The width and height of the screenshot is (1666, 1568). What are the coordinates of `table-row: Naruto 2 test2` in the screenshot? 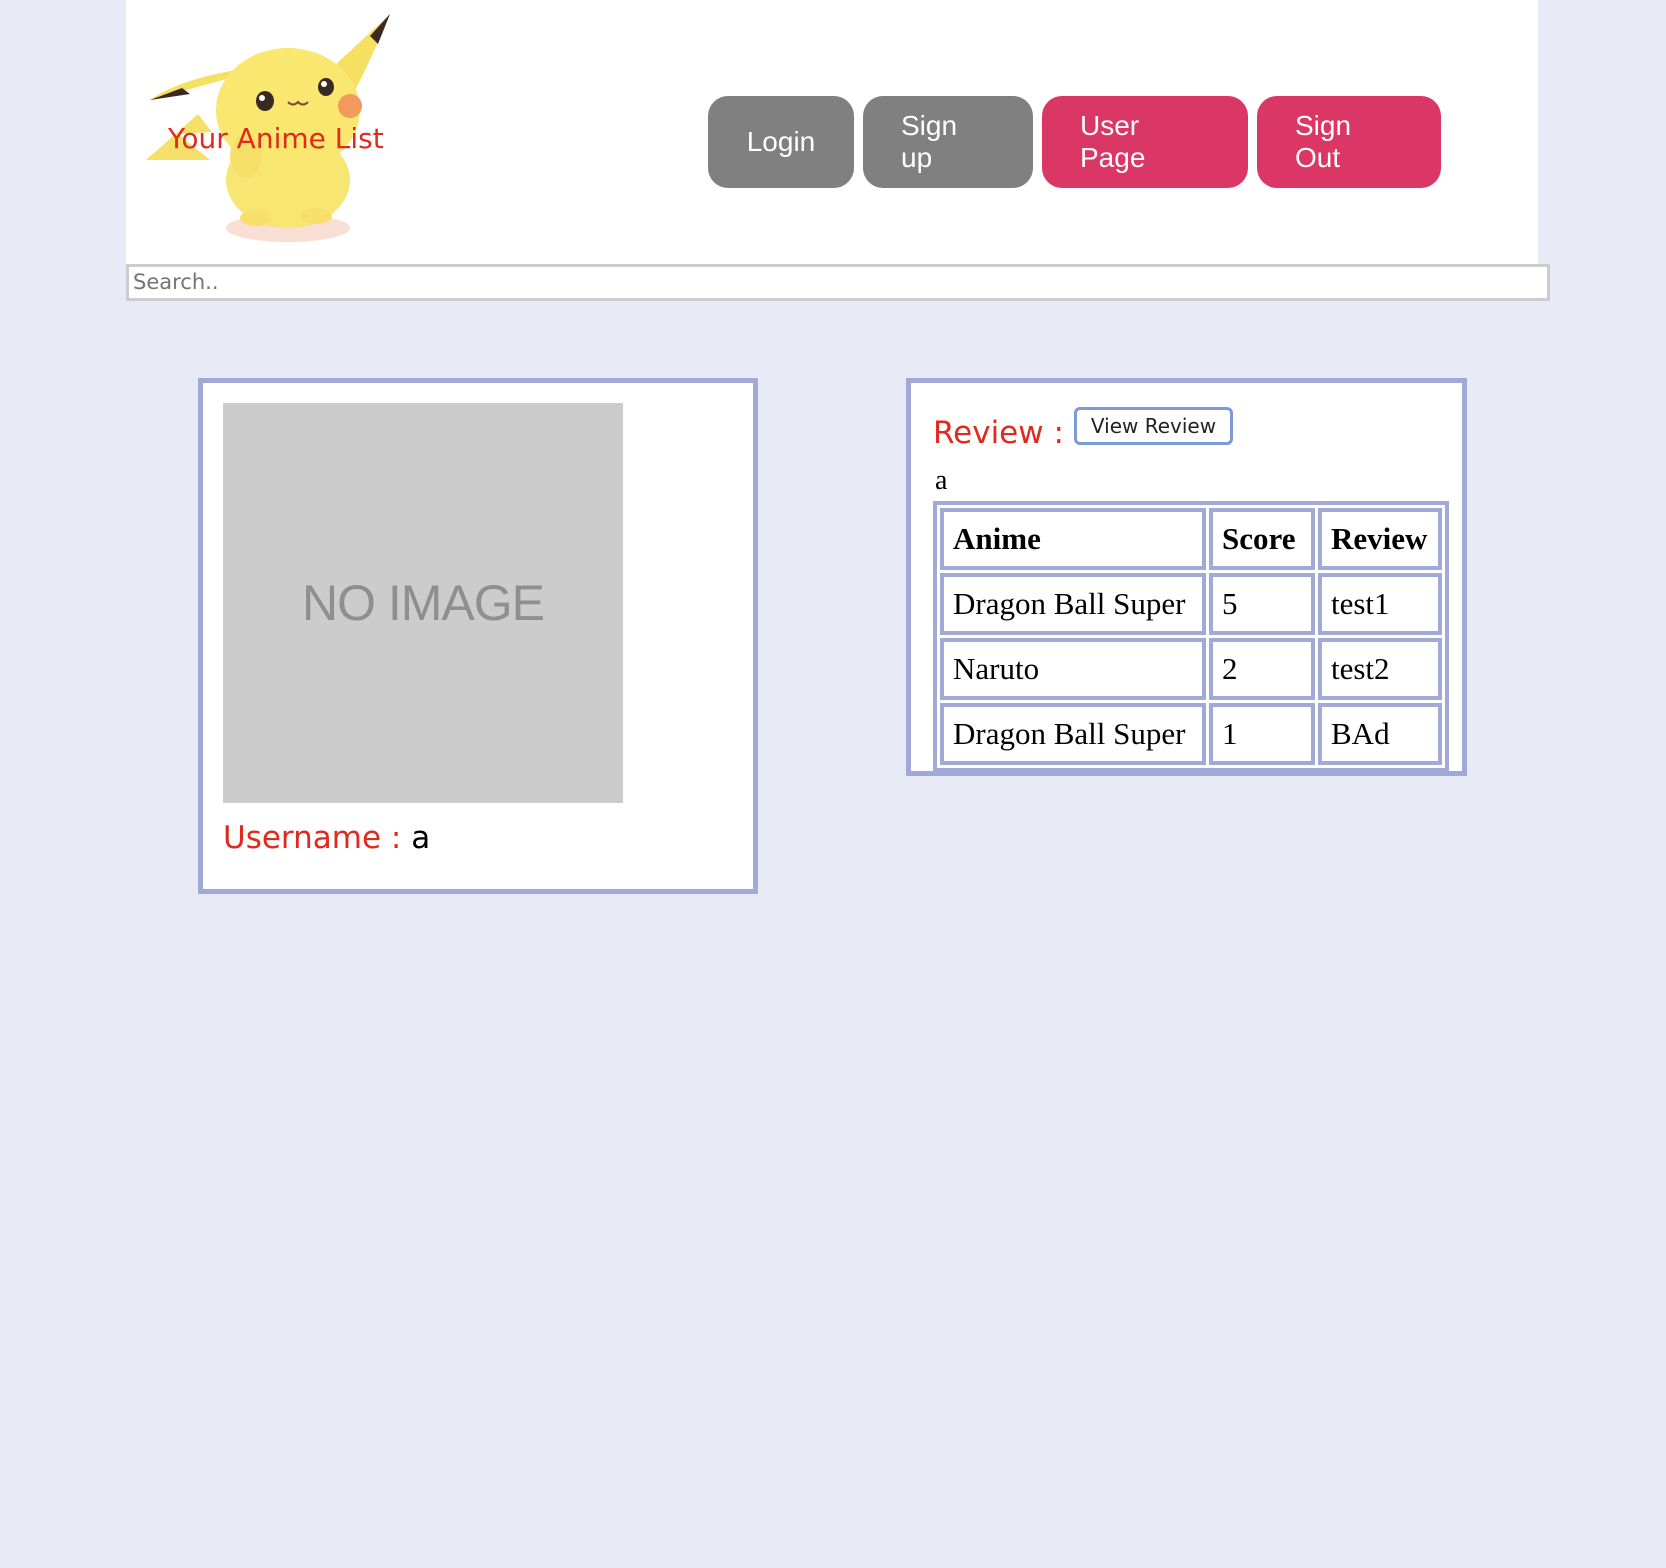 It's located at (1191, 669).